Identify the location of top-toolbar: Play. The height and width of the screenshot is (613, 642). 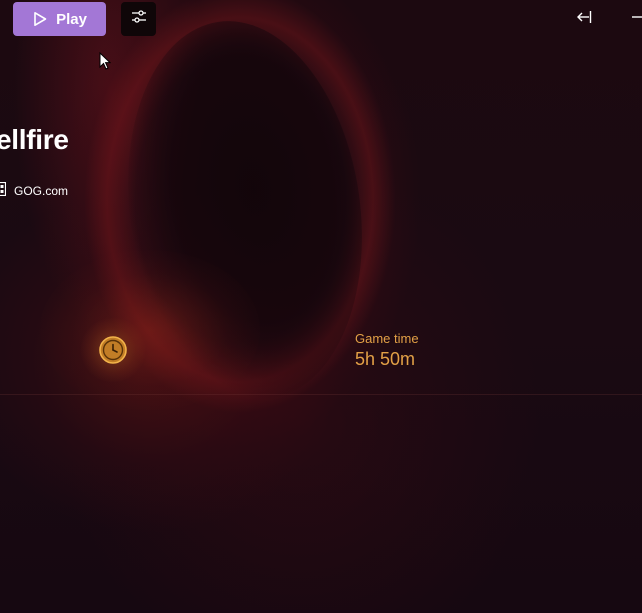
(321, 20).